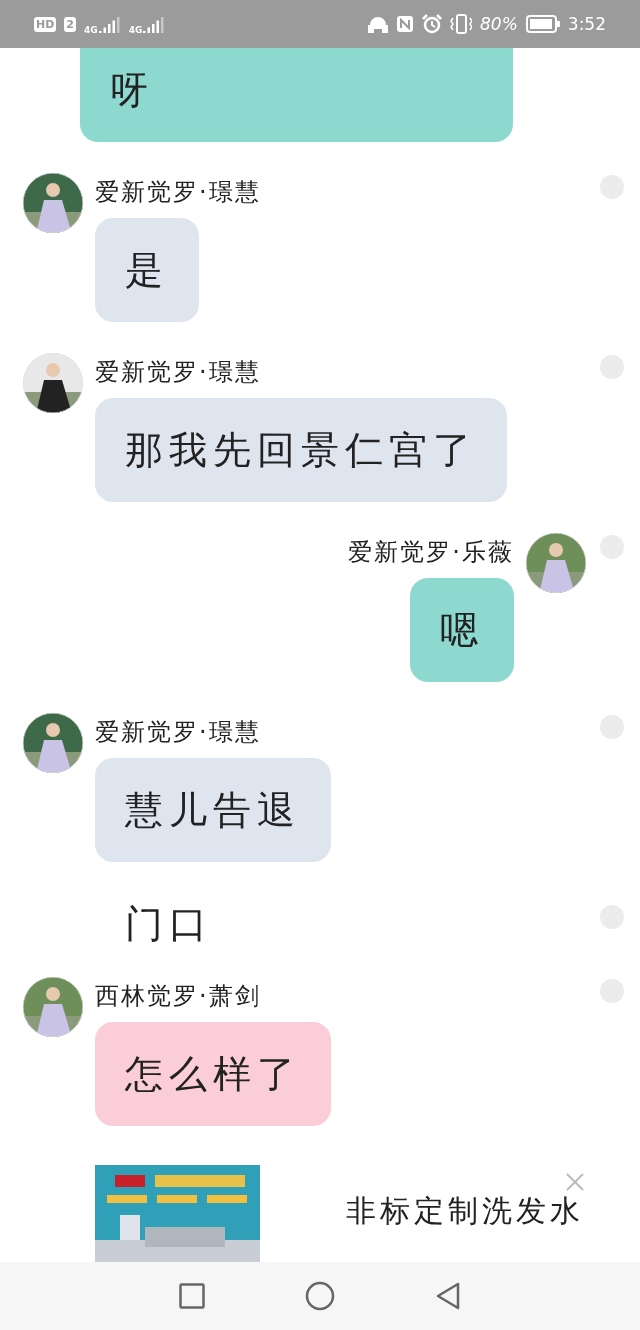  I want to click on status-badge: HD, so click(45, 24).